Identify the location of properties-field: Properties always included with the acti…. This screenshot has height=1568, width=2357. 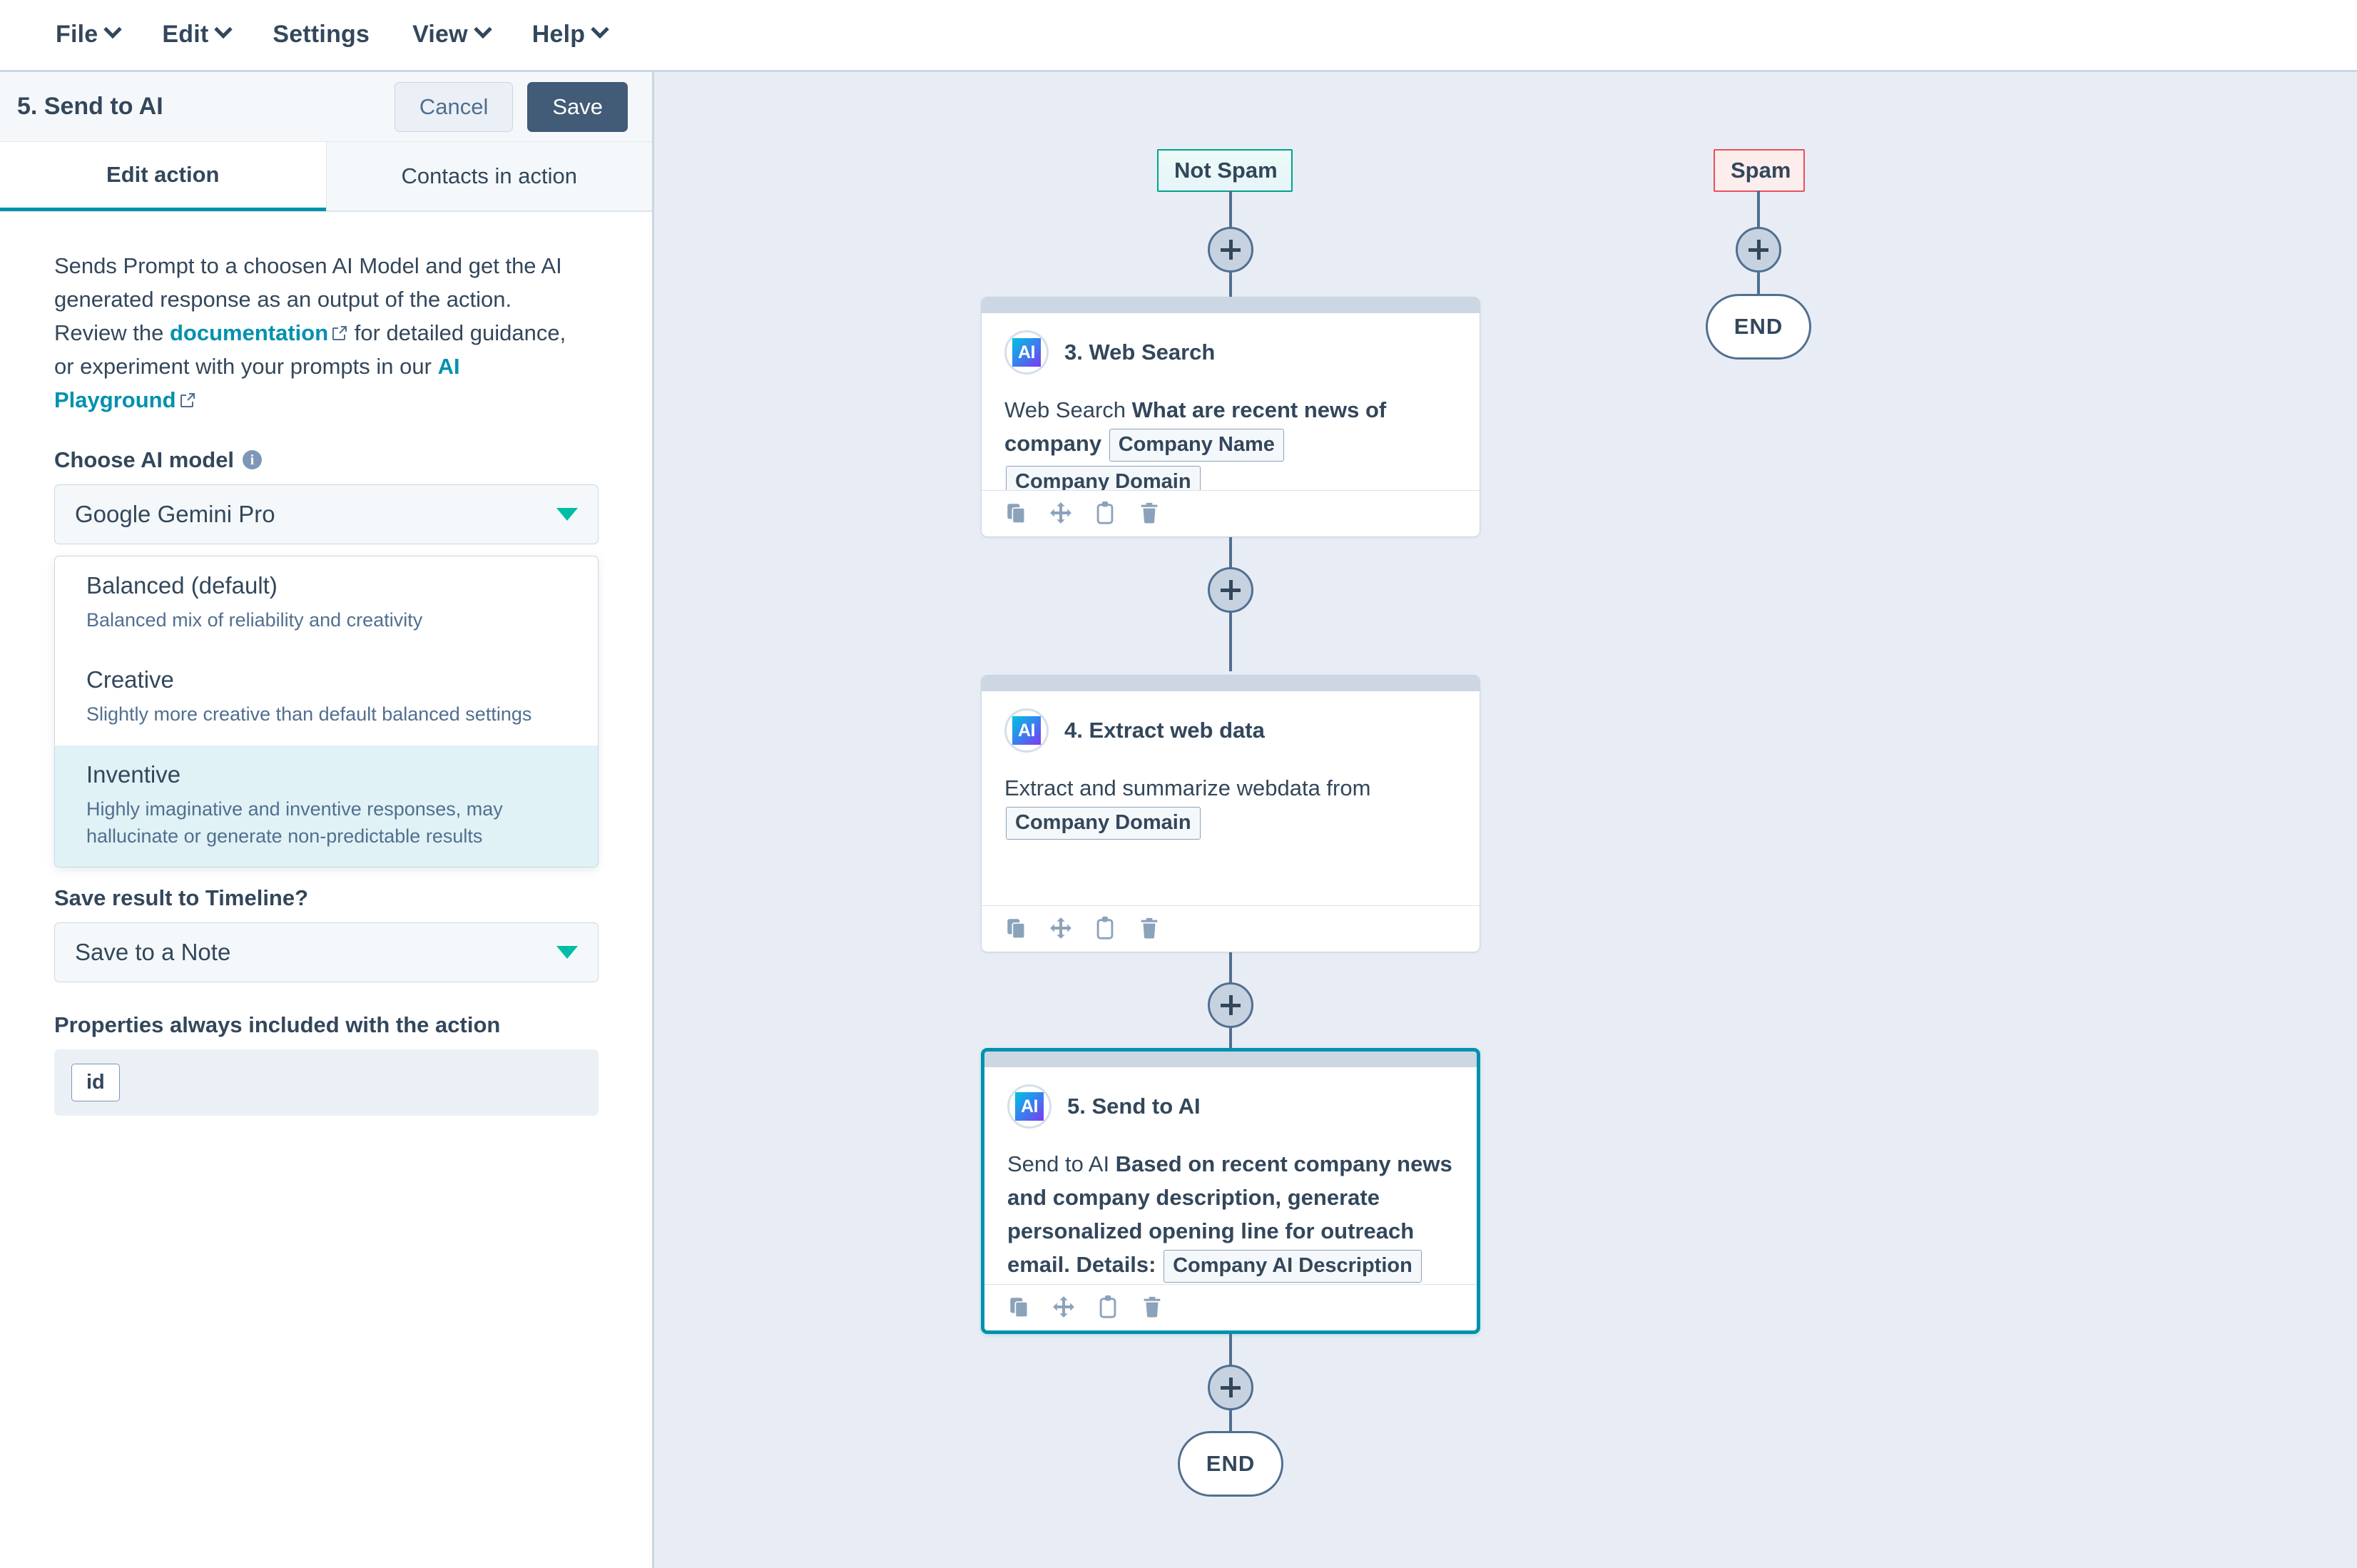
(326, 1064).